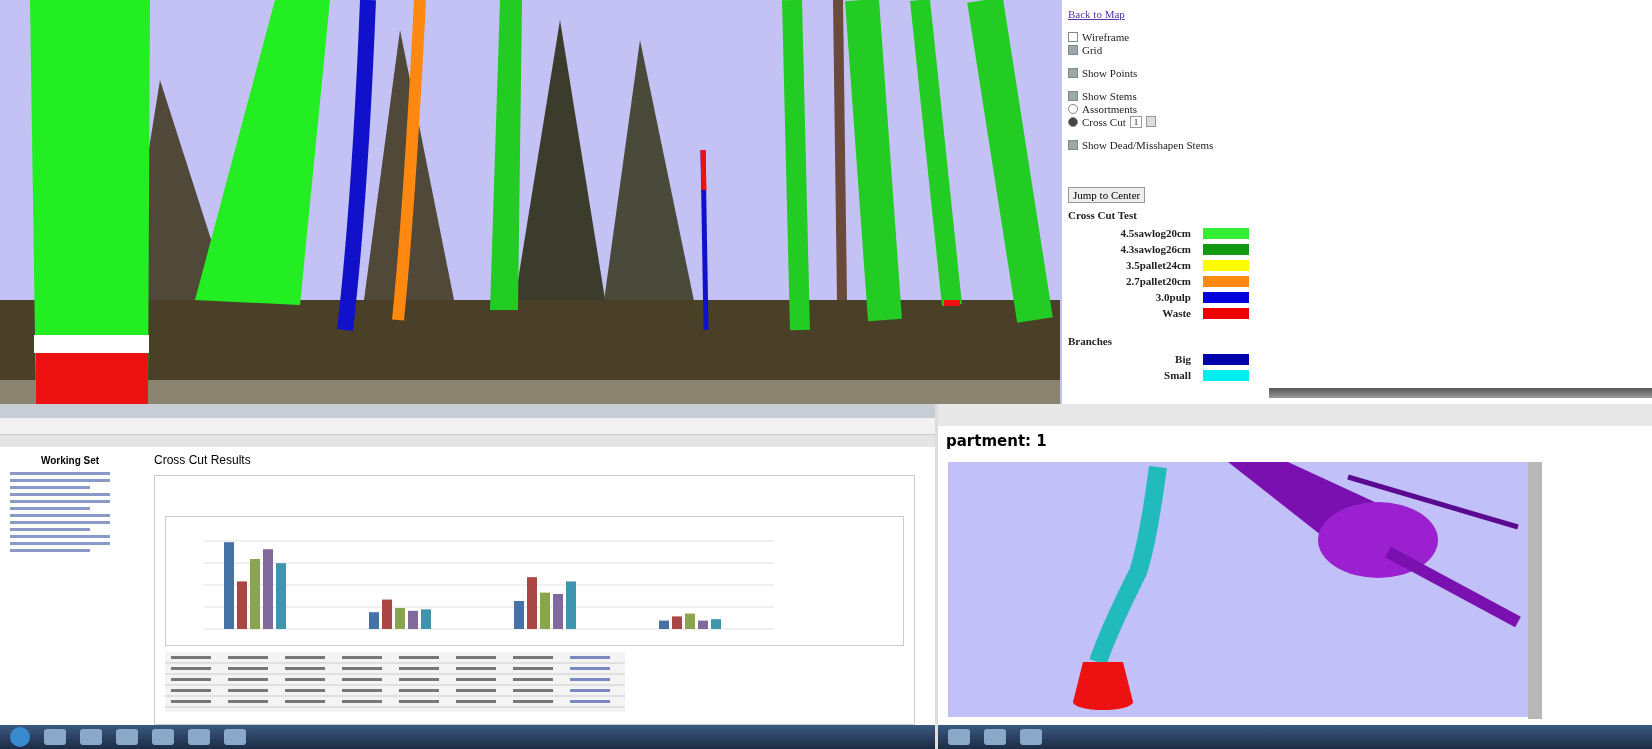  I want to click on number-dropdown: 1, so click(1136, 121).